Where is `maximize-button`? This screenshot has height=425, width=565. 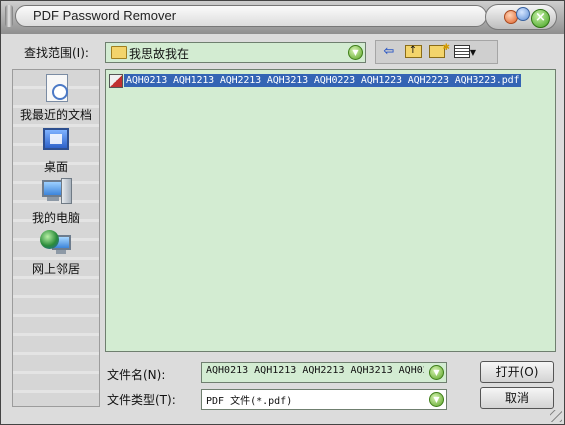
maximize-button is located at coordinates (523, 14).